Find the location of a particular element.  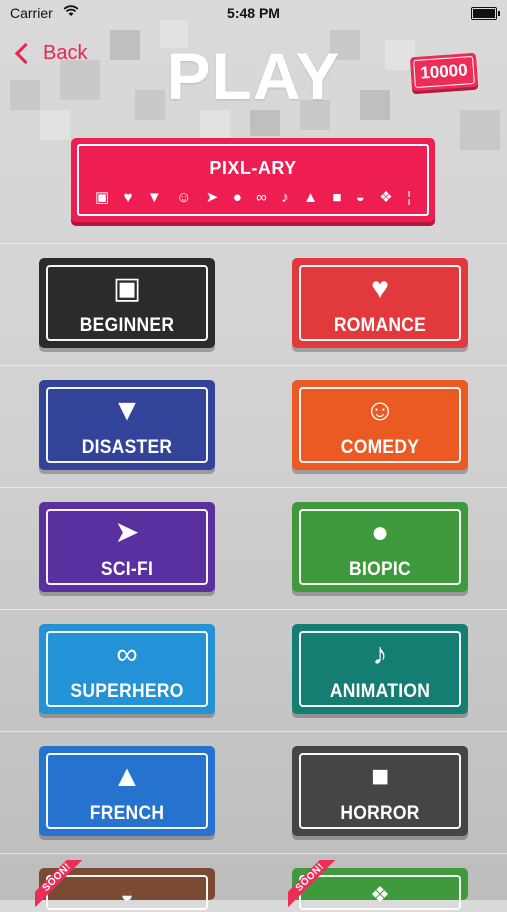

banner-title: PIXL-ARY is located at coordinates (253, 168).